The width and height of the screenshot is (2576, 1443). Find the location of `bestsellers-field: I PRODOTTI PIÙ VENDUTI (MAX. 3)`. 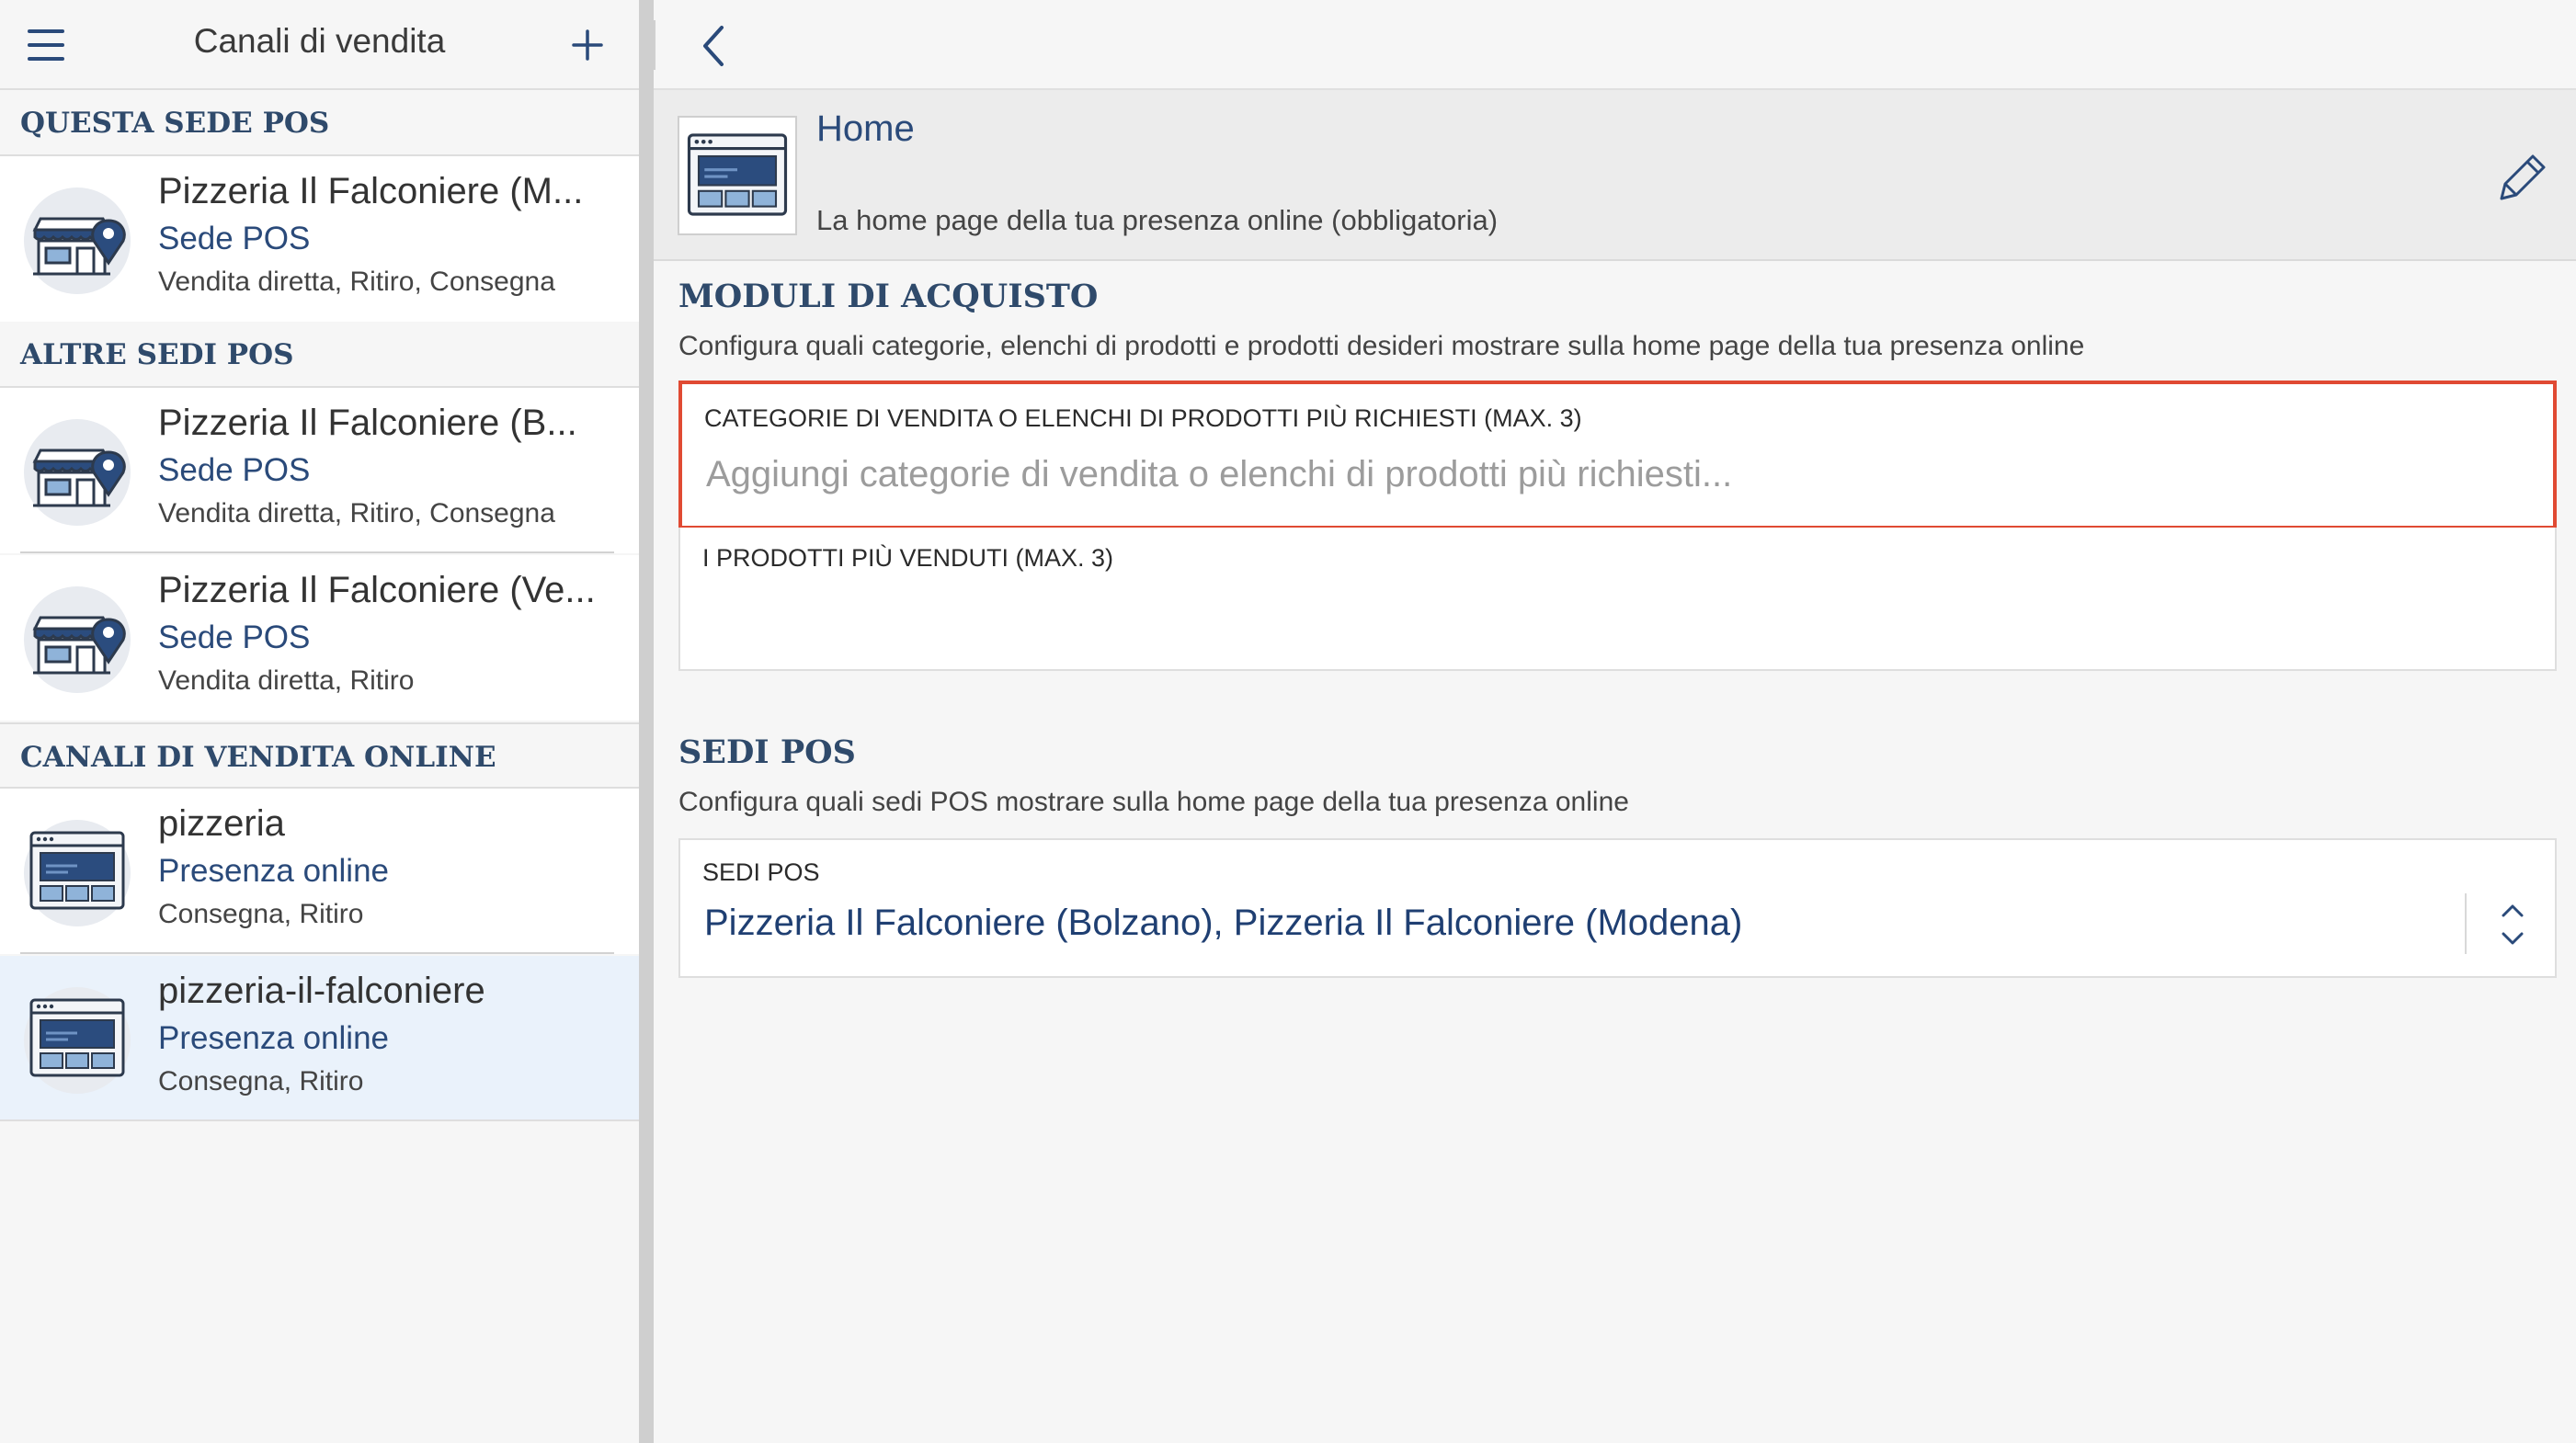

bestsellers-field: I PRODOTTI PIÙ VENDUTI (MAX. 3) is located at coordinates (1617, 599).